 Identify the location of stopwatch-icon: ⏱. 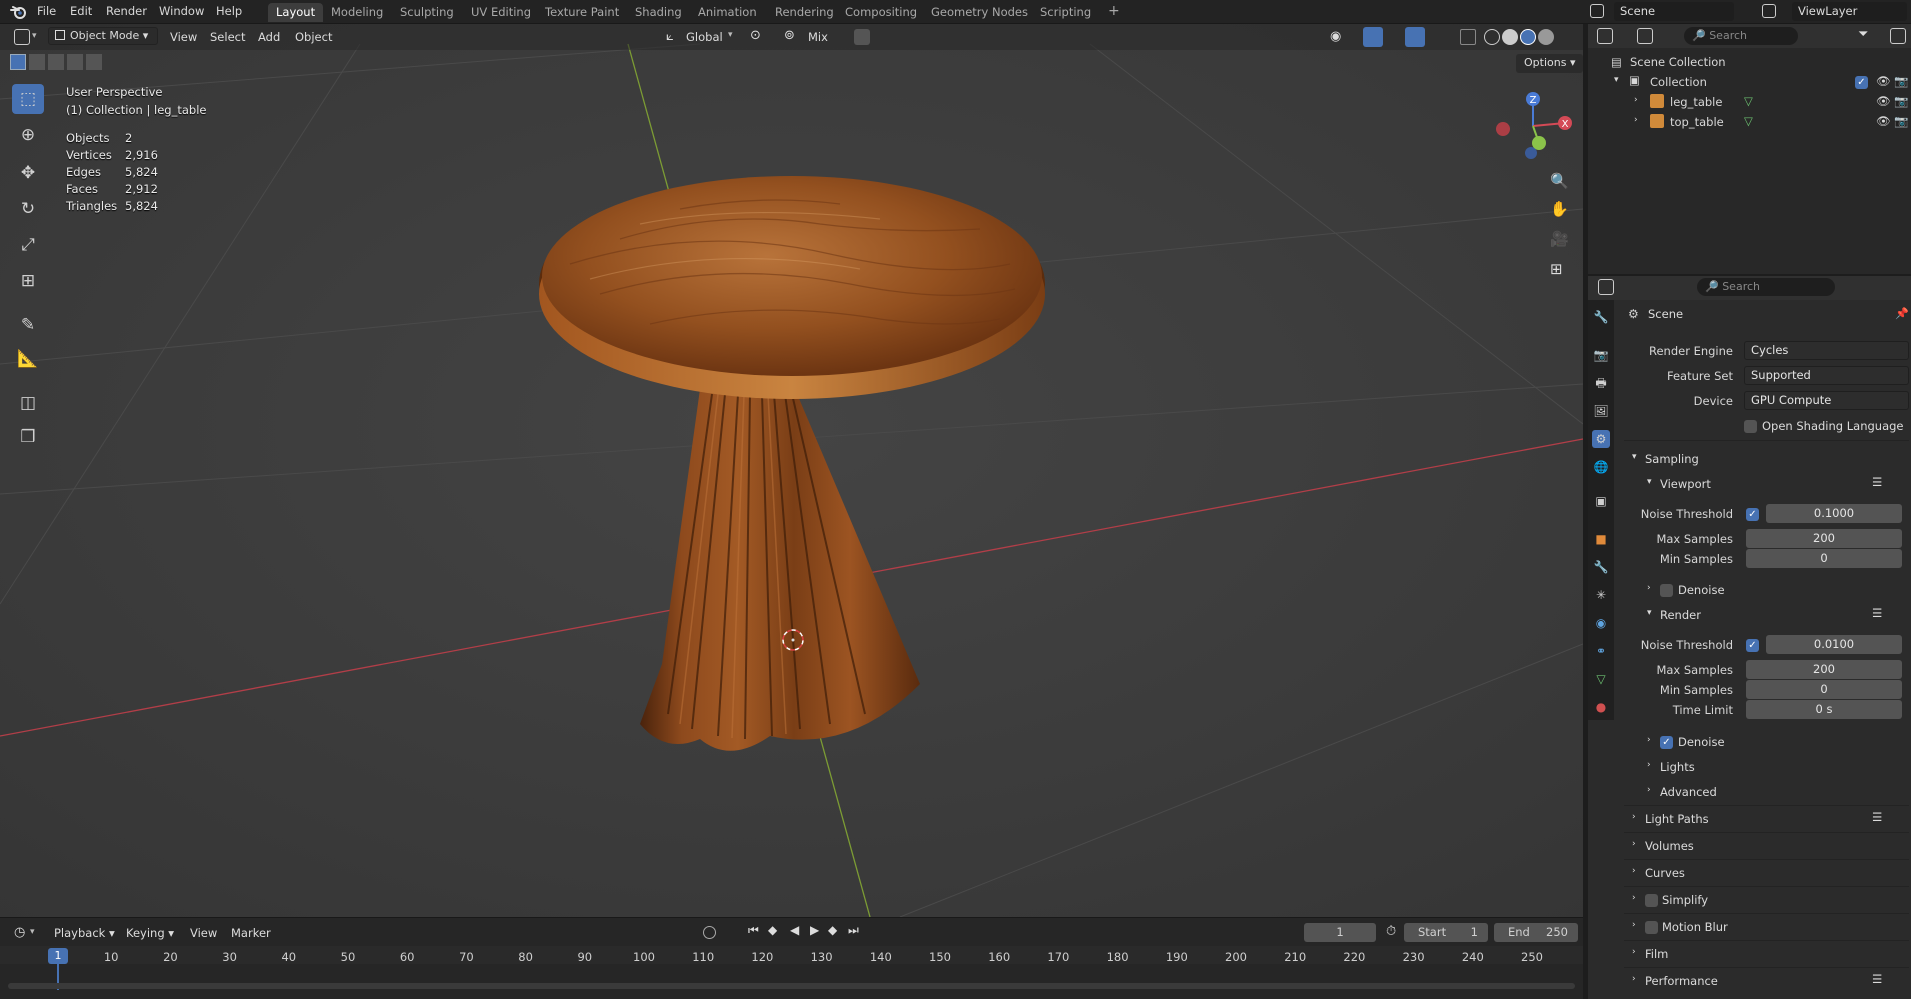
(1391, 931).